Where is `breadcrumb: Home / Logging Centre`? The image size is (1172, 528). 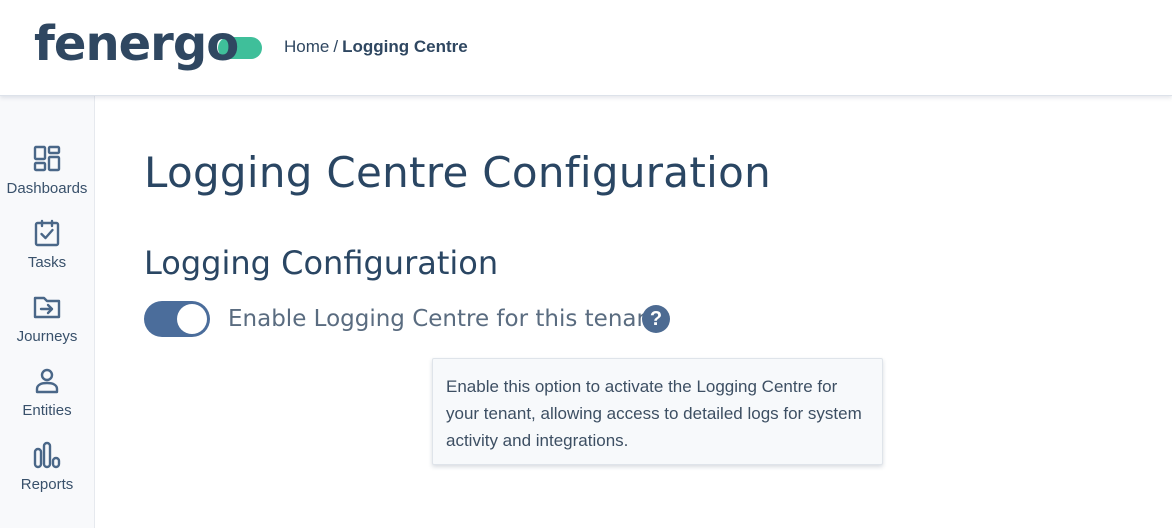
breadcrumb: Home / Logging Centre is located at coordinates (376, 47).